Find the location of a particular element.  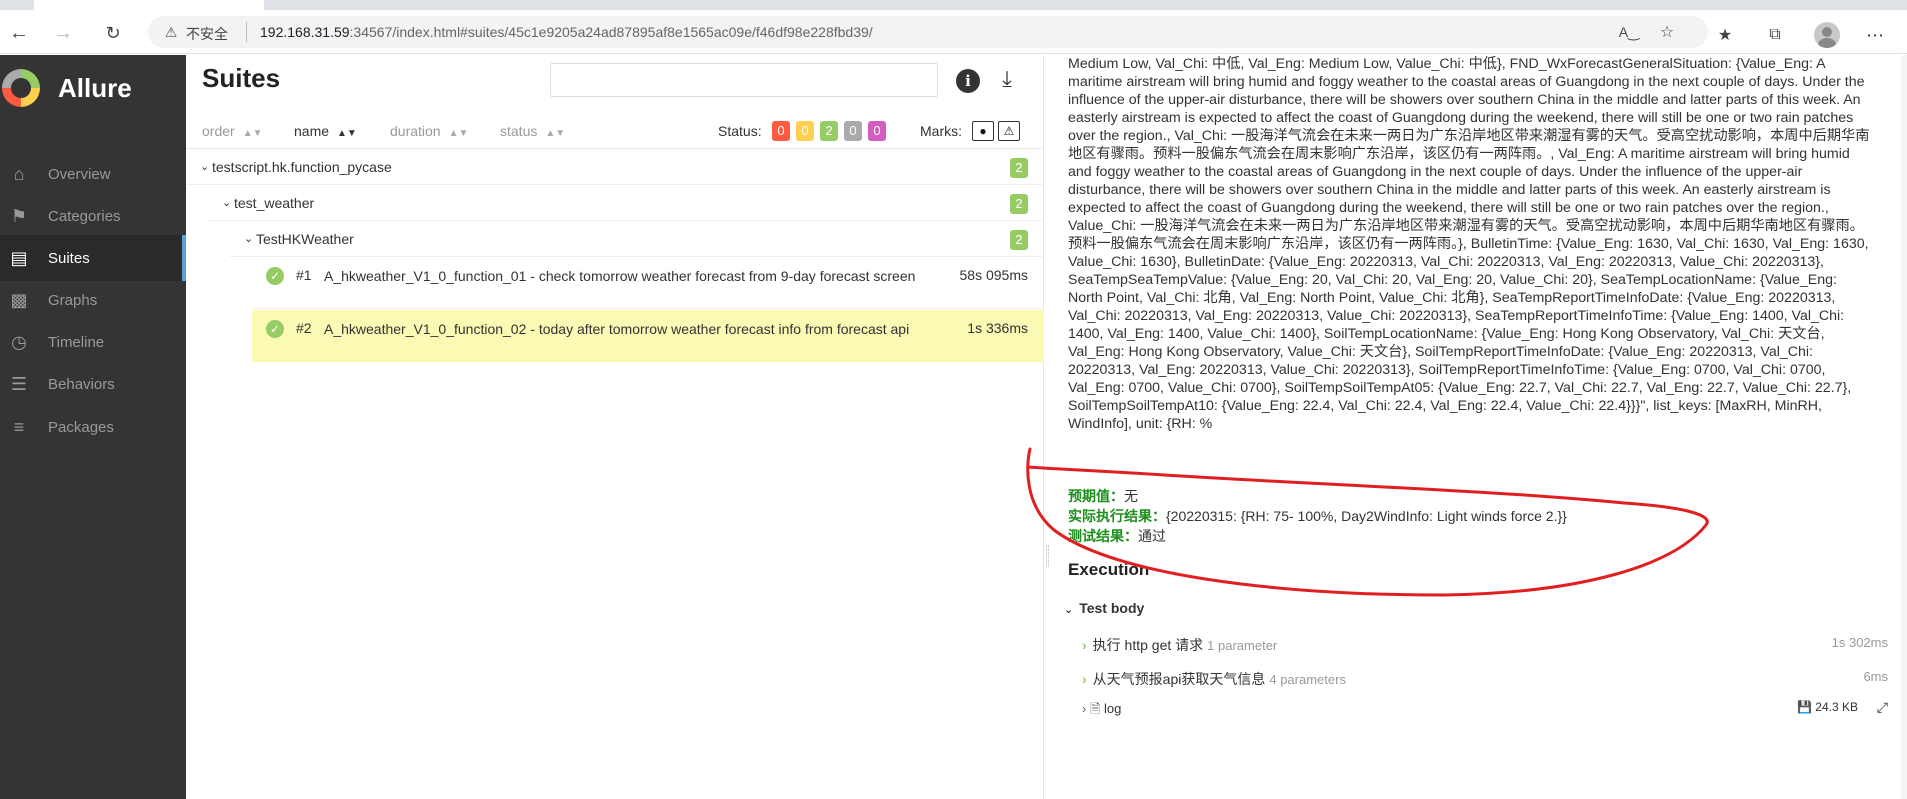

expected-label: 预期值： is located at coordinates (1096, 496).